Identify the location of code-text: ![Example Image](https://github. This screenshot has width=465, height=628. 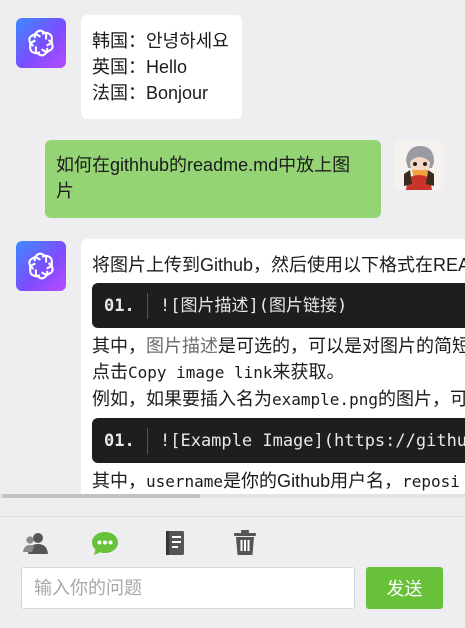
(312, 440).